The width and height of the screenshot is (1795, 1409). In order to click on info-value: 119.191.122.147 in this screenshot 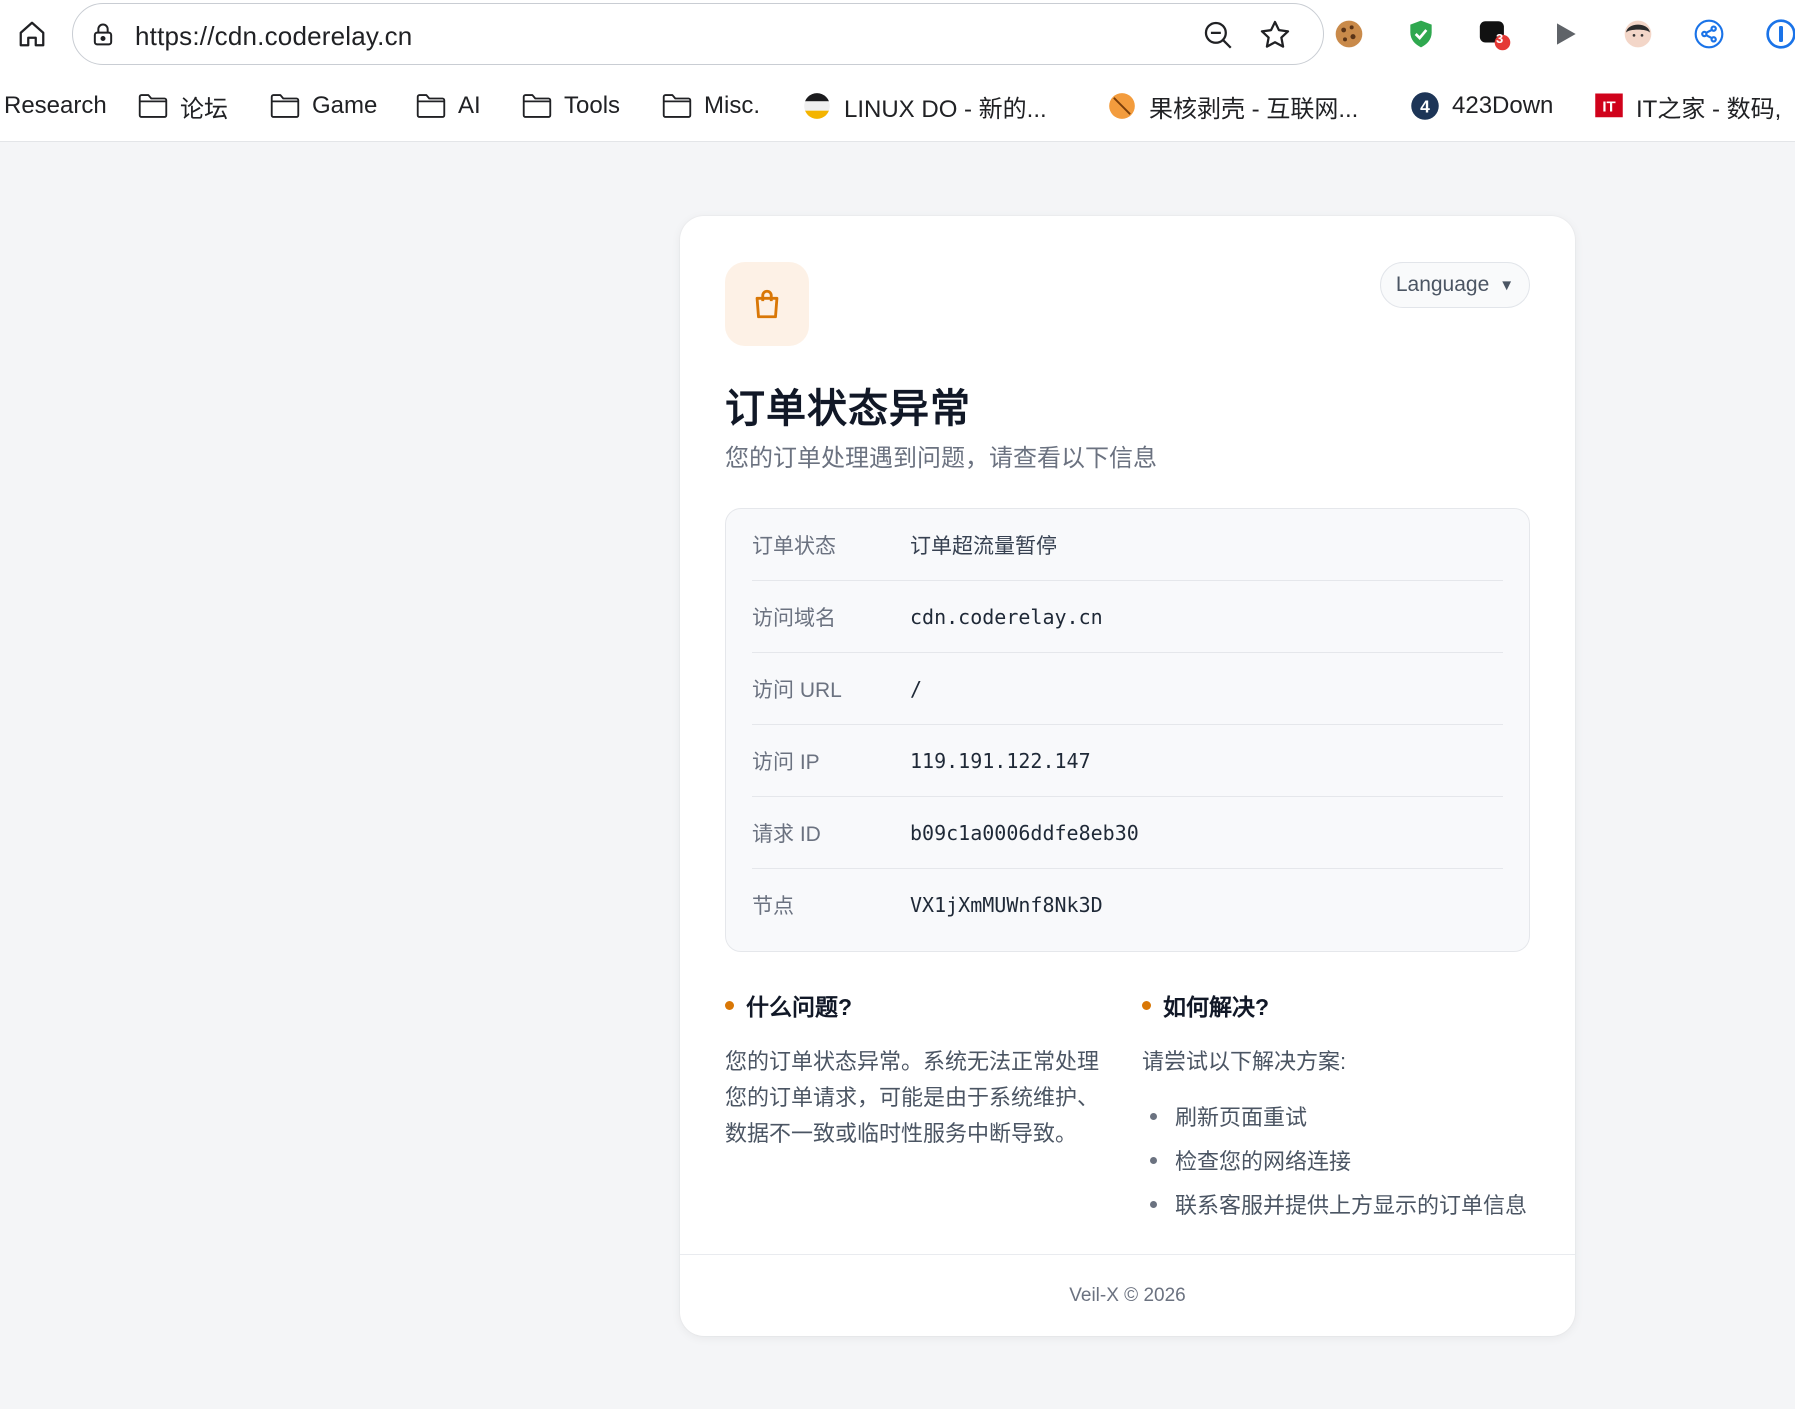, I will do `click(1000, 760)`.